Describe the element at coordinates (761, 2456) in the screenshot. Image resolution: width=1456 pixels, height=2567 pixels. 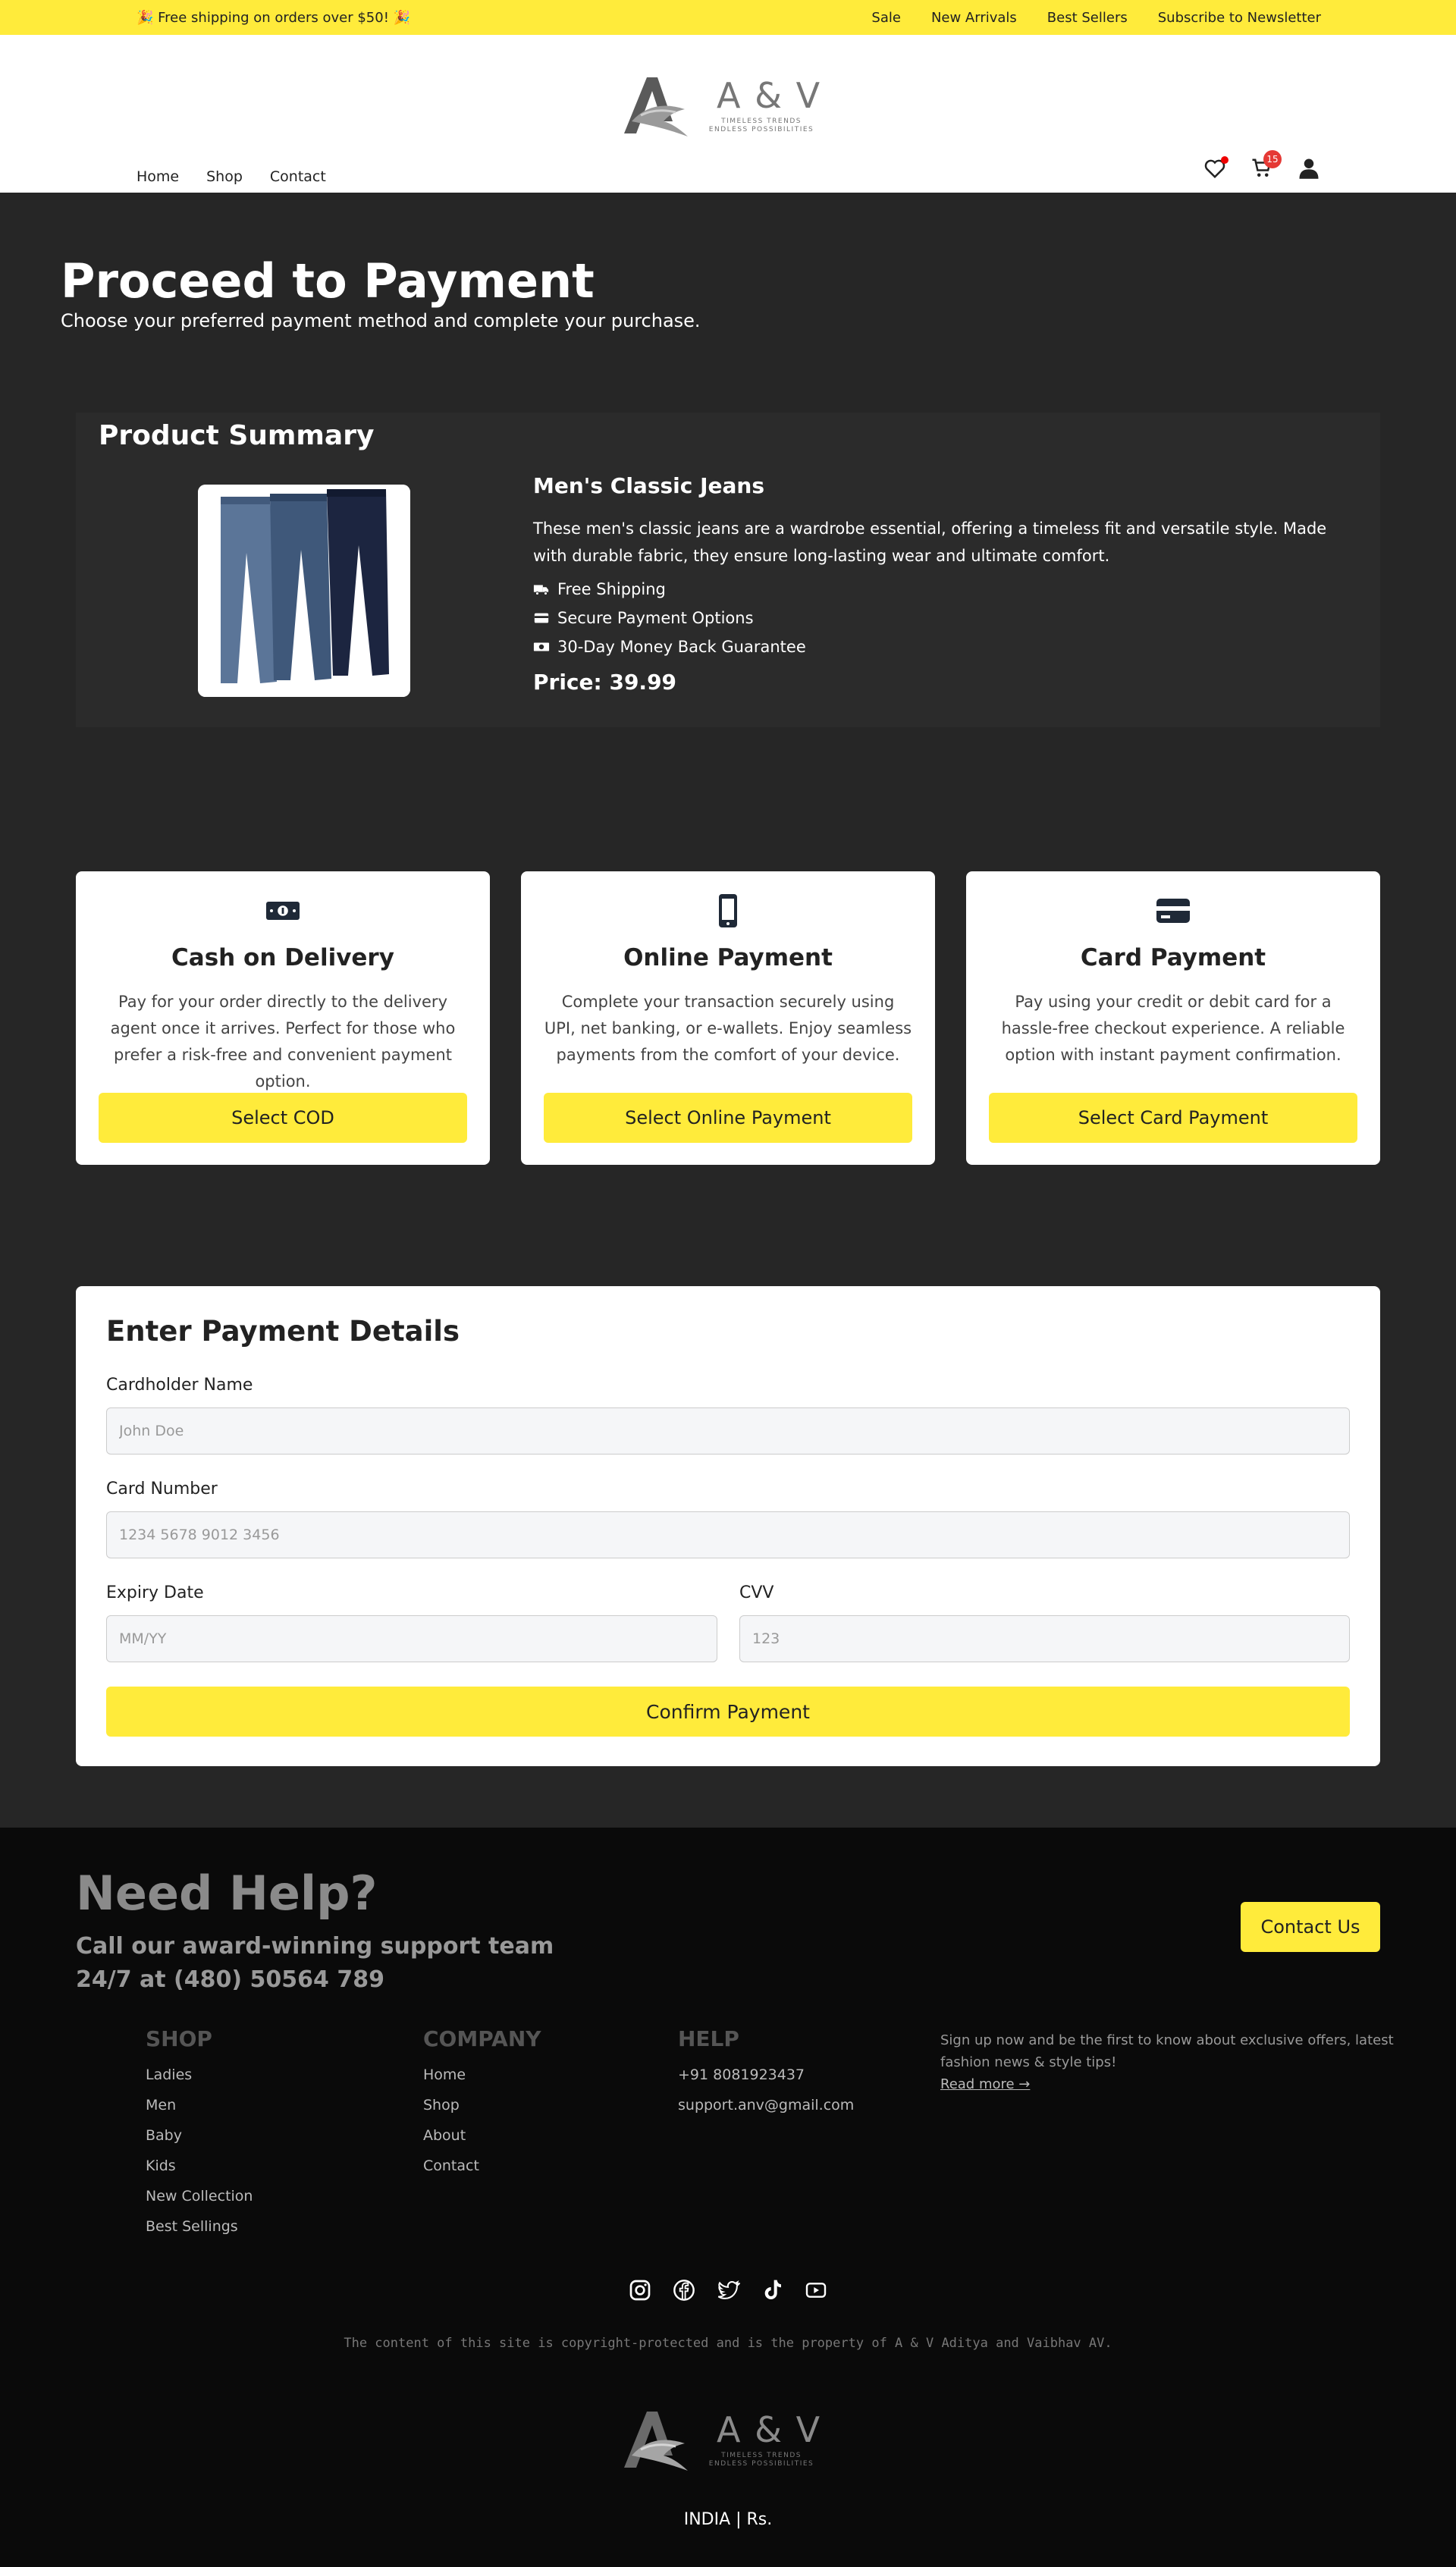
I see `brand-tagline-1: TIMELESS TRENDS` at that location.